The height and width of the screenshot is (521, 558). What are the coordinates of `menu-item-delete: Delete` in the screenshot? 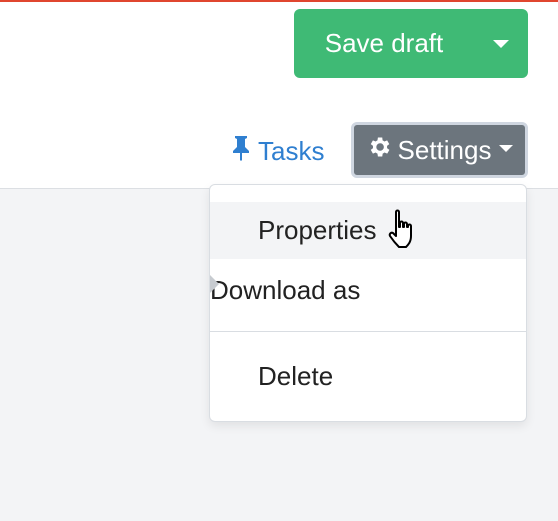 It's located at (368, 375).